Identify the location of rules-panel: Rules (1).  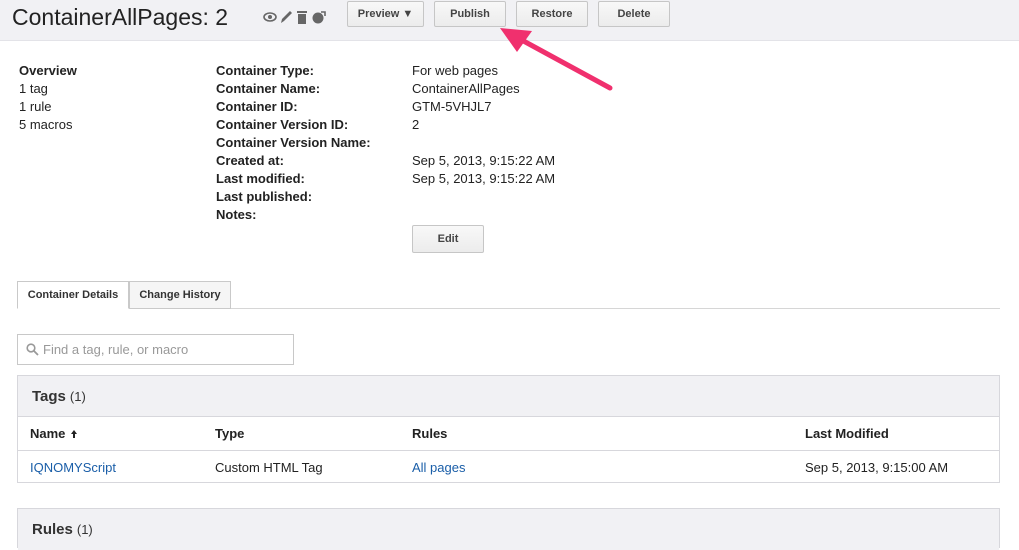
(508, 529).